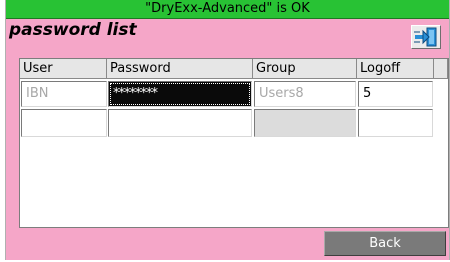  I want to click on table-cell-password, so click(180, 123).